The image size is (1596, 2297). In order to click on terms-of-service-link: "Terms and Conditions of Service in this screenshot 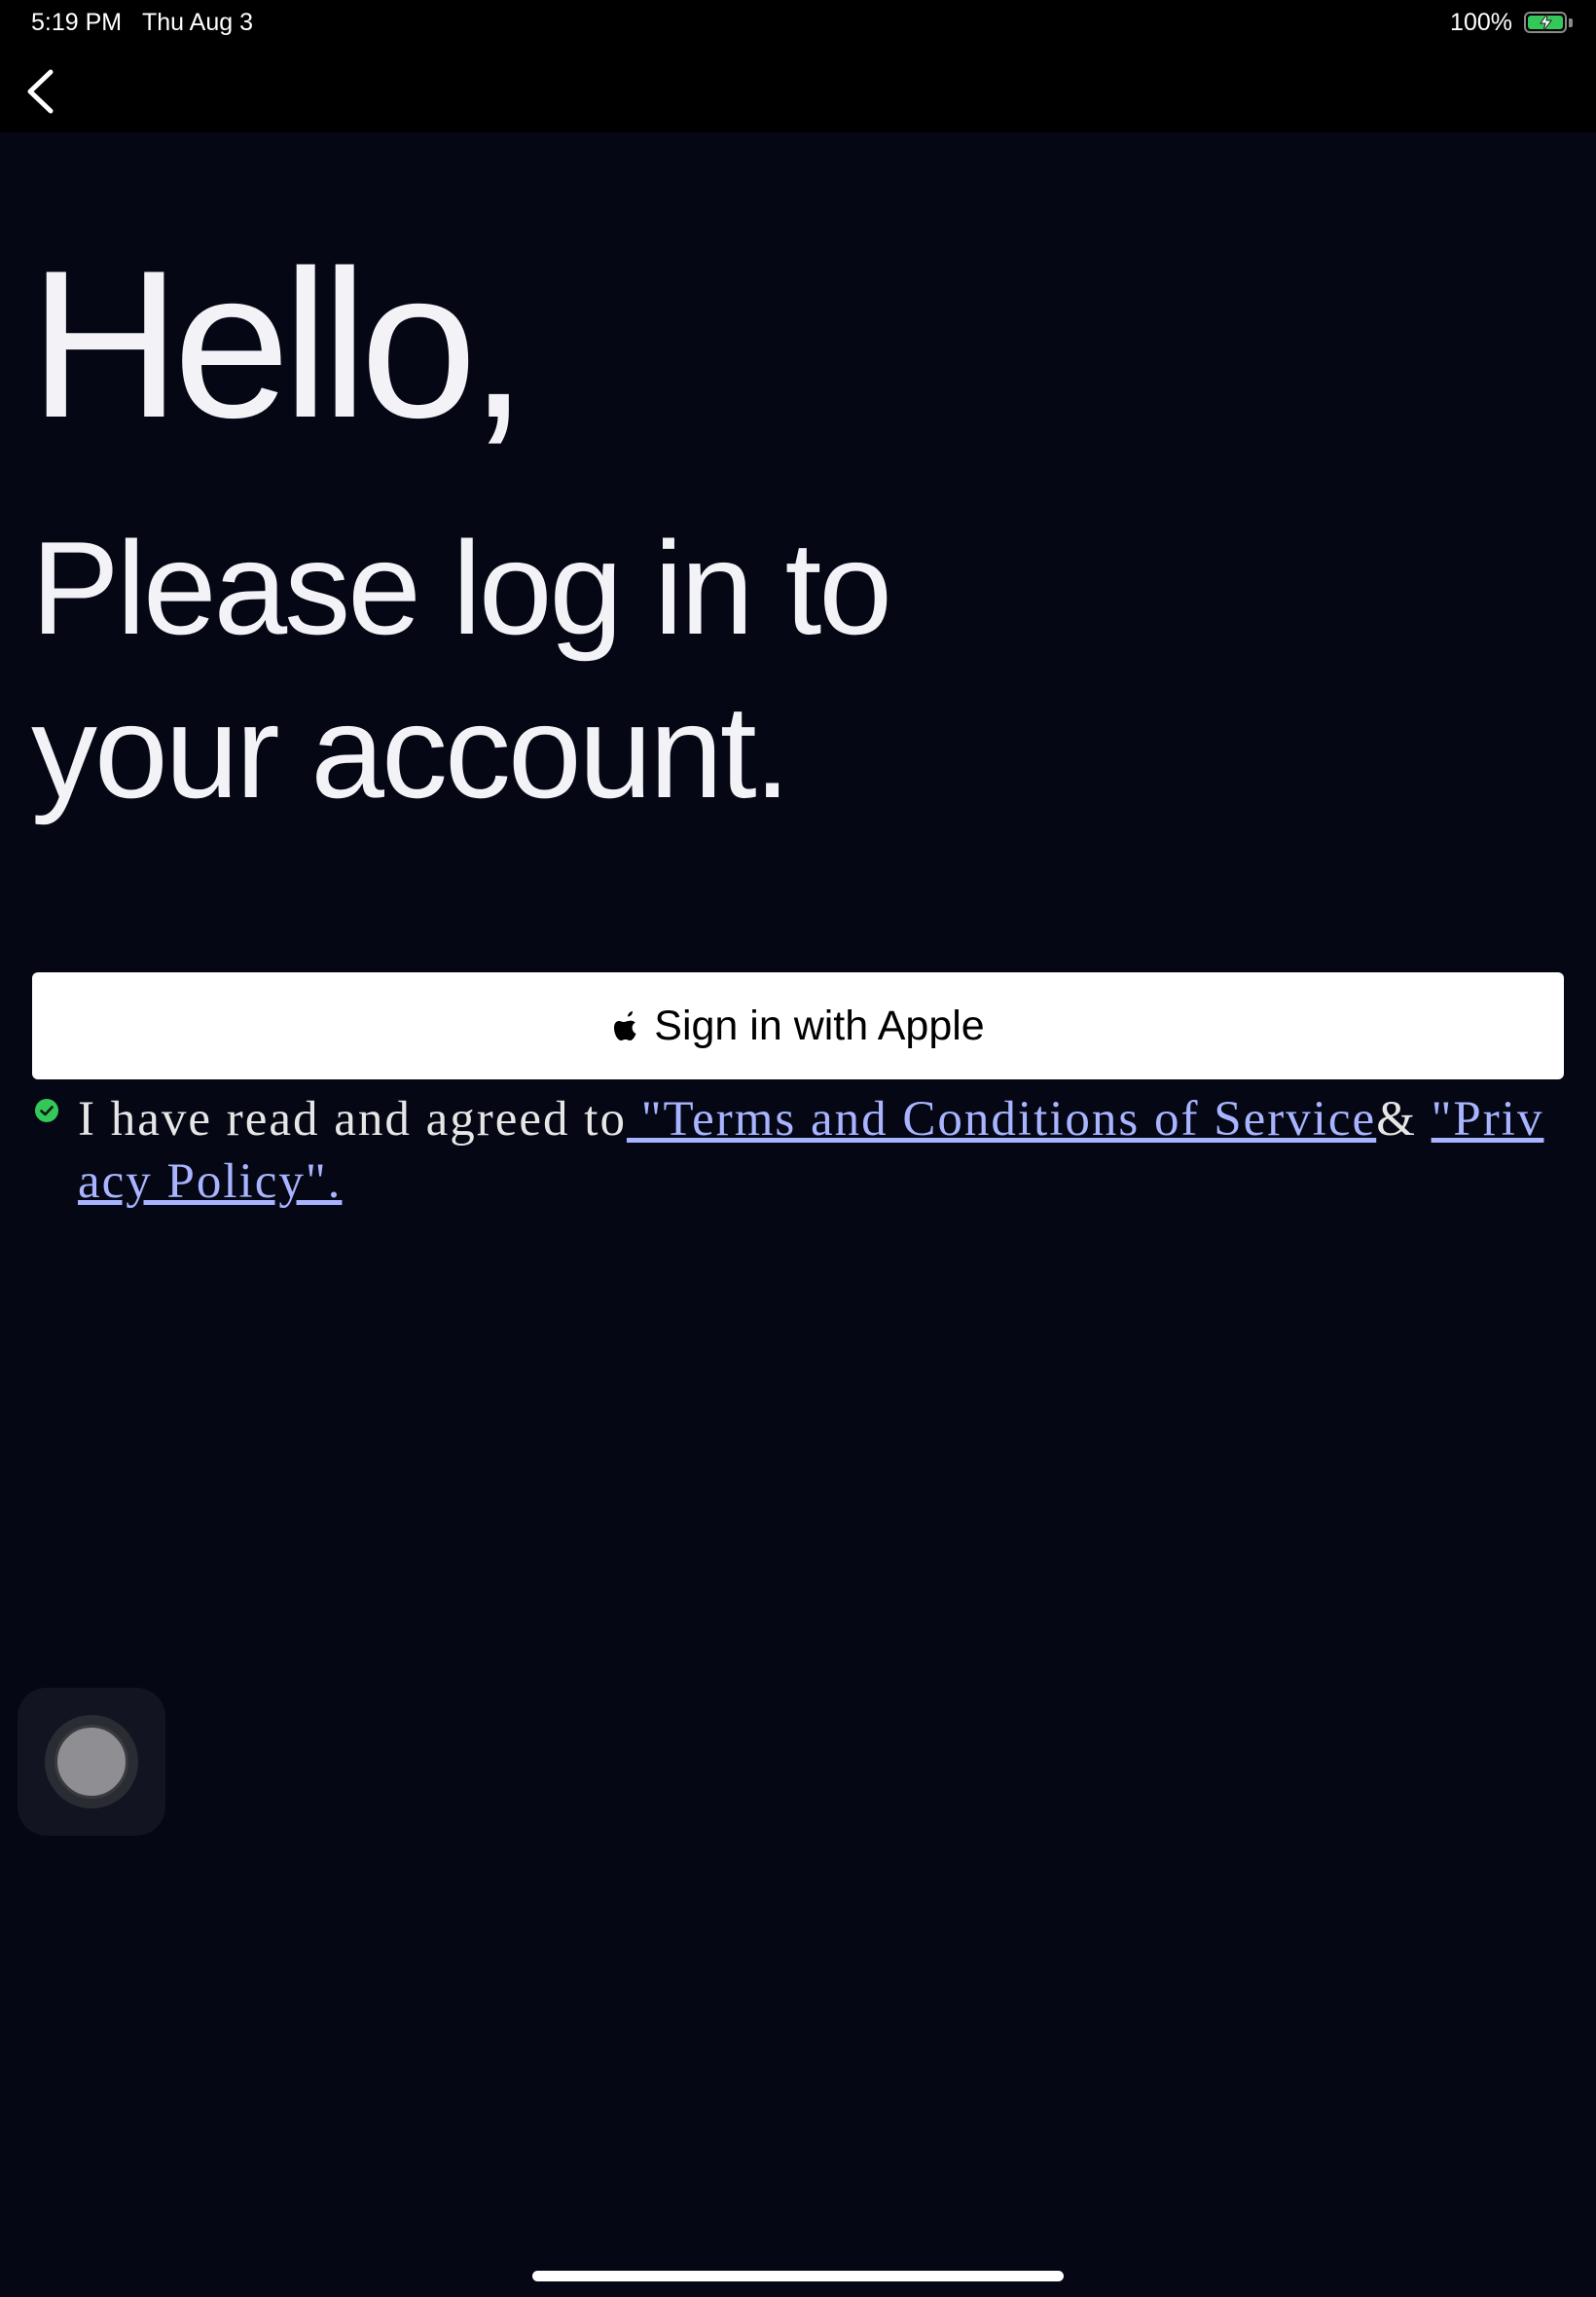, I will do `click(1001, 1119)`.